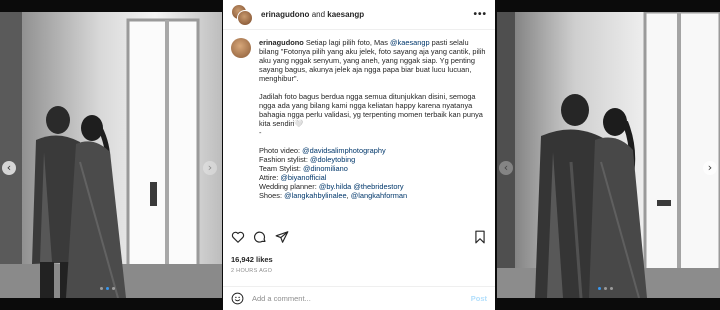  Describe the element at coordinates (282, 237) in the screenshot. I see `share-icon` at that location.